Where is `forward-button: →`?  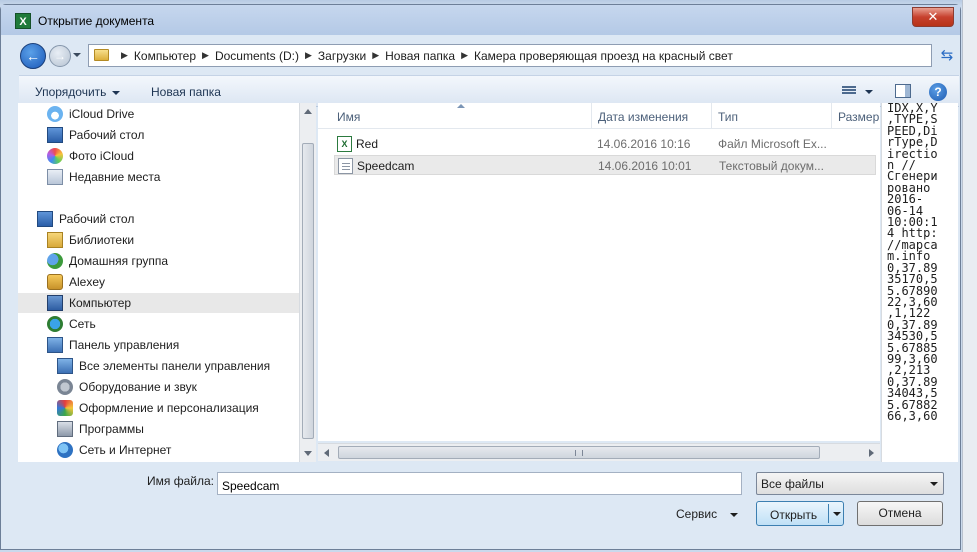
forward-button: → is located at coordinates (60, 56).